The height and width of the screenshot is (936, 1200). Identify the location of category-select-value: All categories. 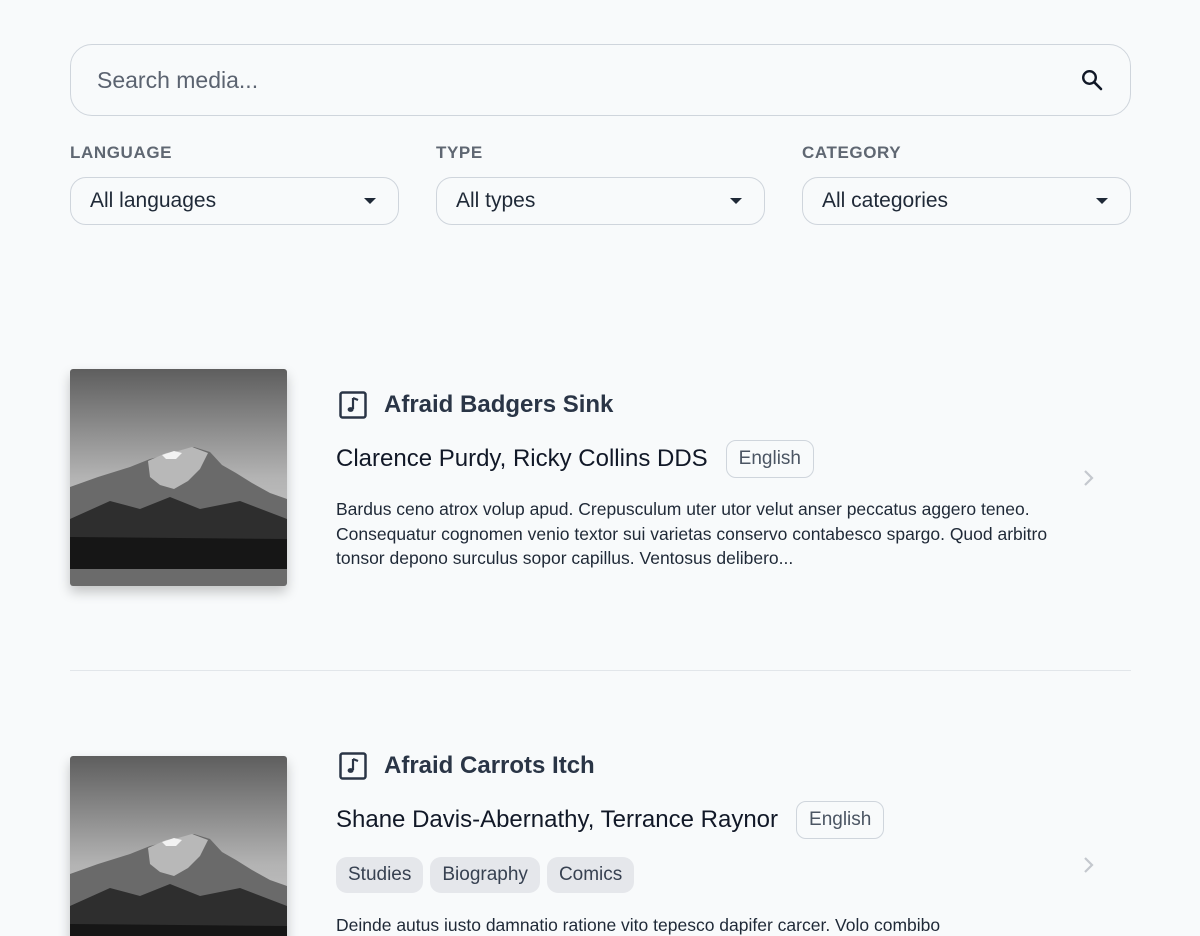
(885, 200).